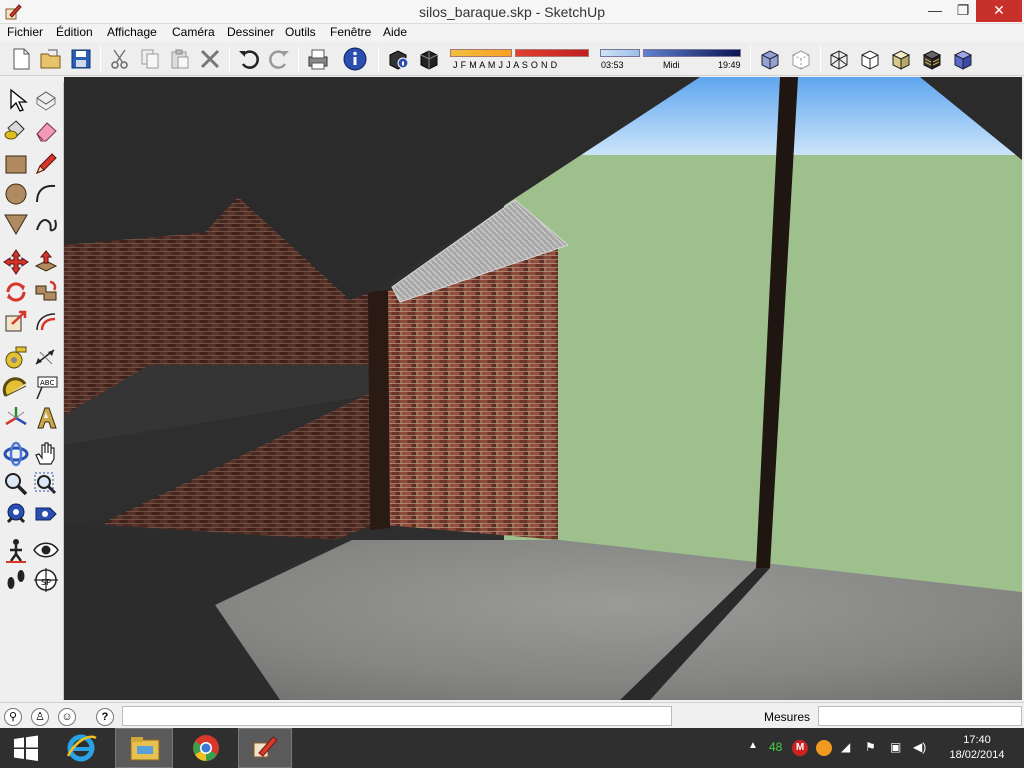 The width and height of the screenshot is (1024, 768). Describe the element at coordinates (839, 59) in the screenshot. I see `wireframe-style-icon` at that location.